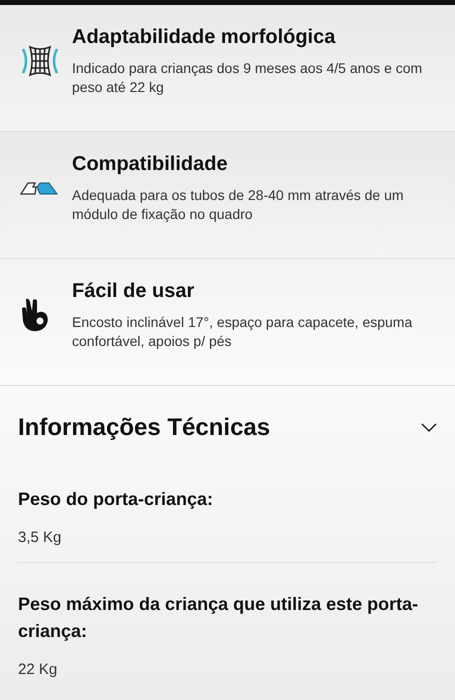 This screenshot has height=700, width=455. Describe the element at coordinates (238, 205) in the screenshot. I see `feature-description: Adequada para os tubos de 28-40 mm através de um módulo de fixação no quadro` at that location.